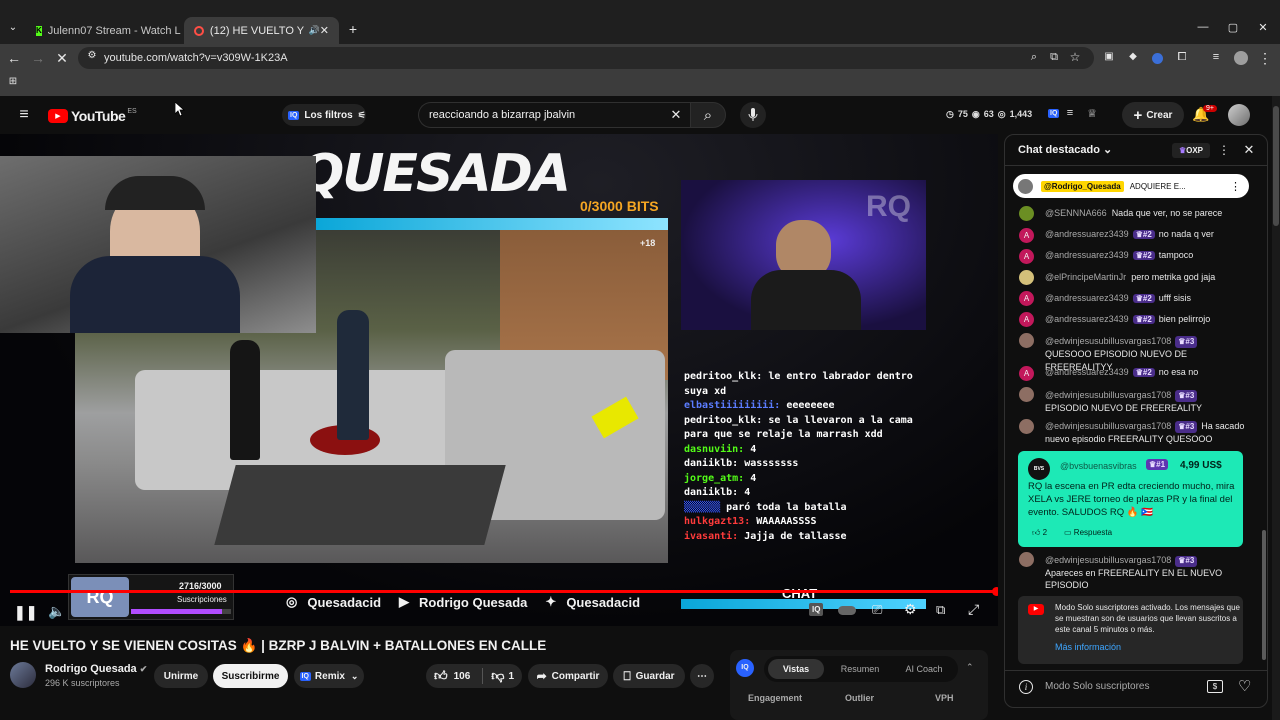  Describe the element at coordinates (847, 610) in the screenshot. I see `autoplay-toggle` at that location.